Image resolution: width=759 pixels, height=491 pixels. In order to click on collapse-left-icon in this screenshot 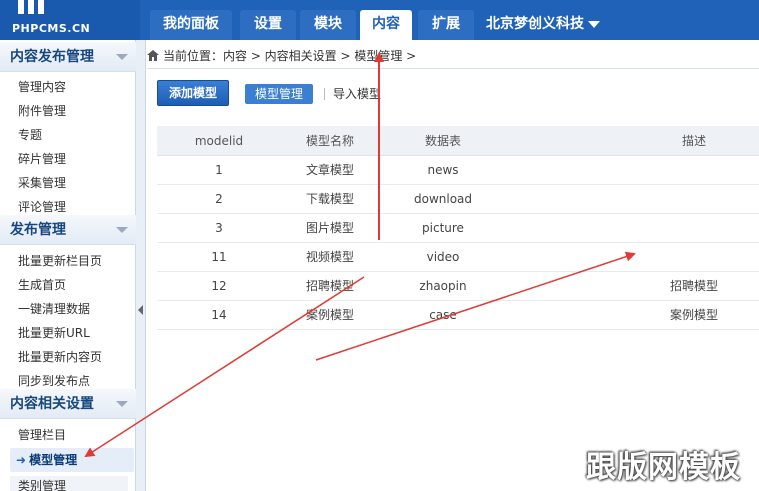, I will do `click(140, 310)`.